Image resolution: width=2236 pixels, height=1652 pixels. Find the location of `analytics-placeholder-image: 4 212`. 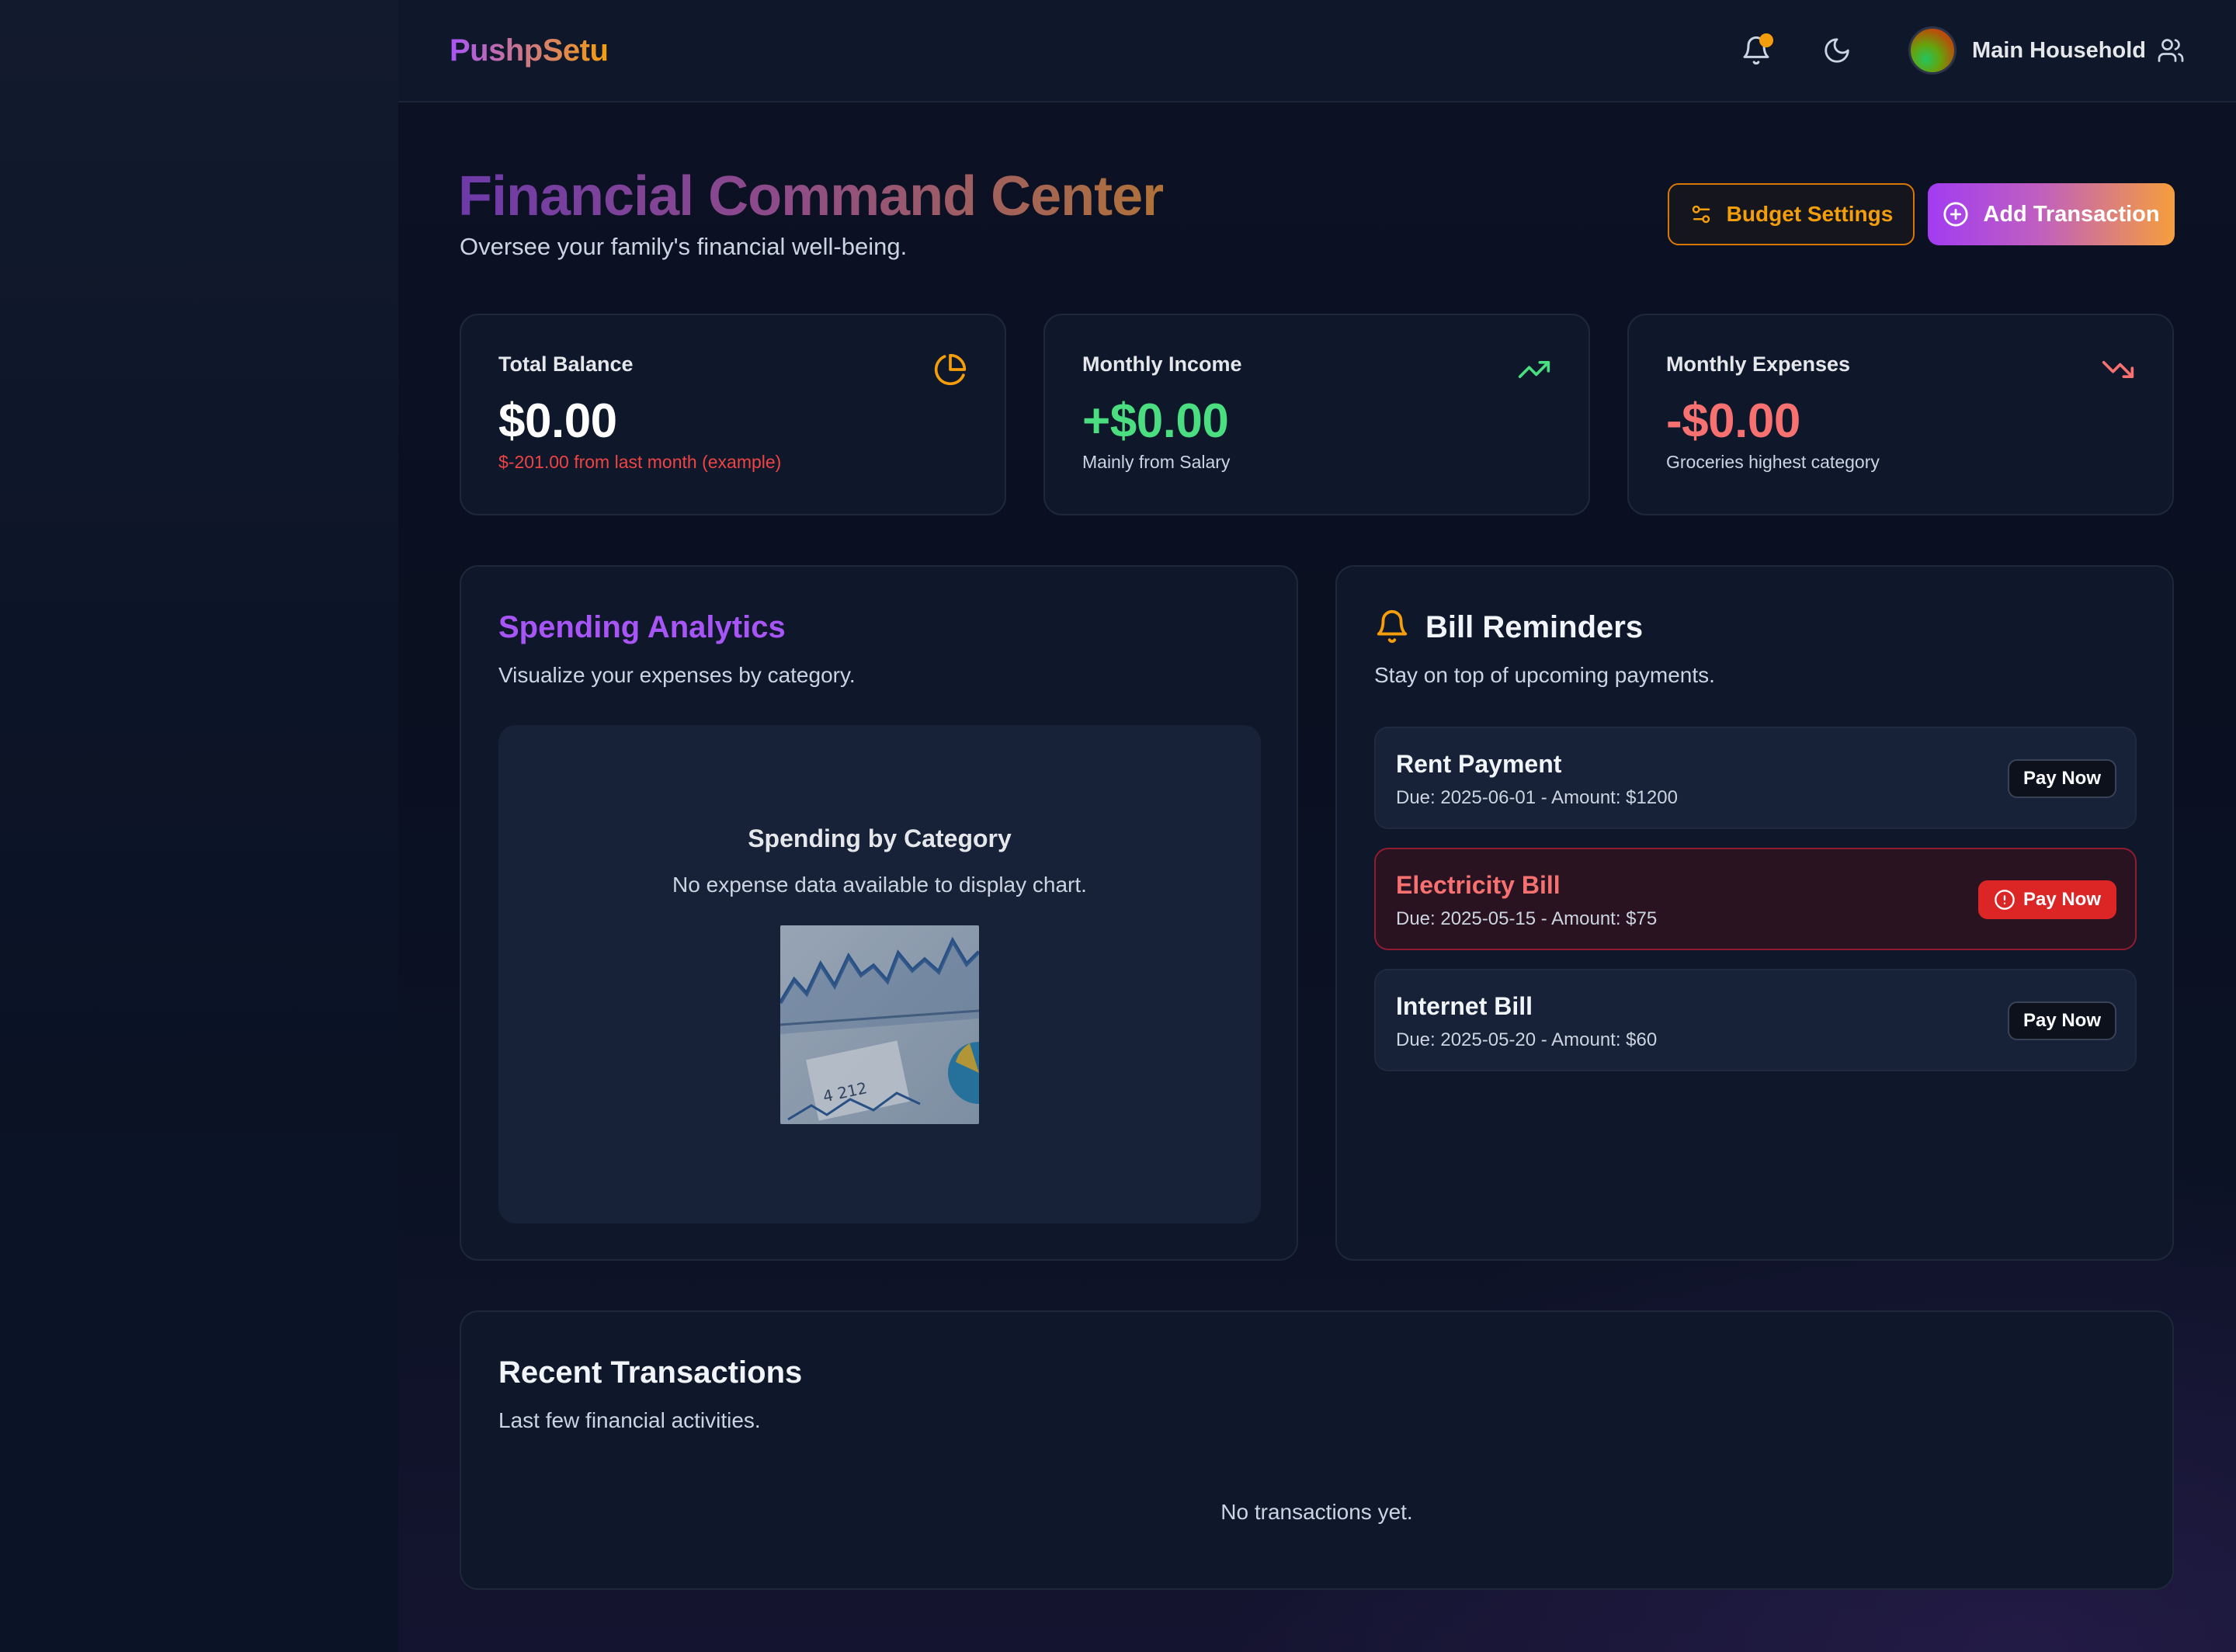

analytics-placeholder-image: 4 212 is located at coordinates (879, 1024).